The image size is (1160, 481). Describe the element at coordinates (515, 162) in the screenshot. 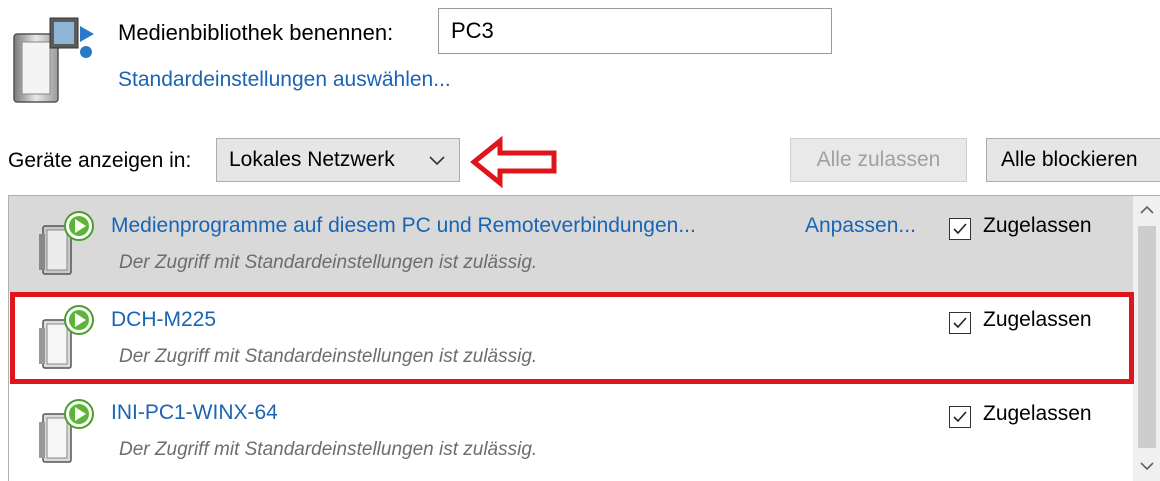

I see `red-arrow-annotation-icon` at that location.